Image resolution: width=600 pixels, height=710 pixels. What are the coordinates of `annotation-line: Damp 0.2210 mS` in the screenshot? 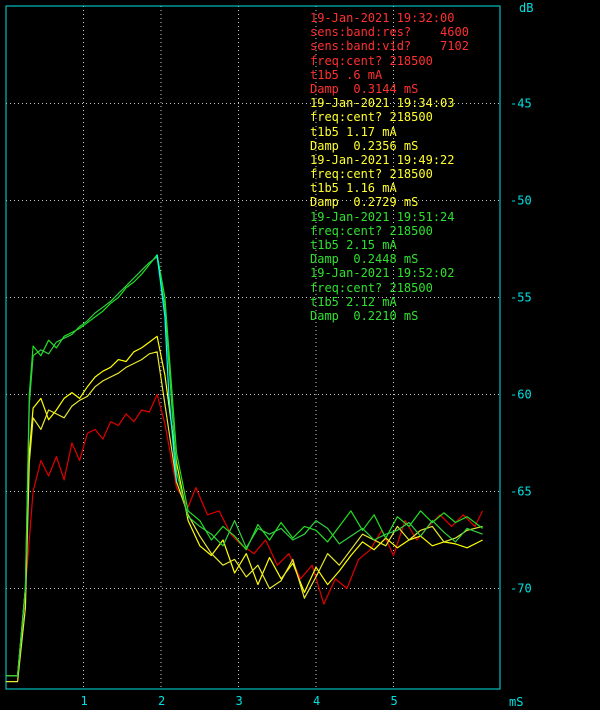 It's located at (364, 315).